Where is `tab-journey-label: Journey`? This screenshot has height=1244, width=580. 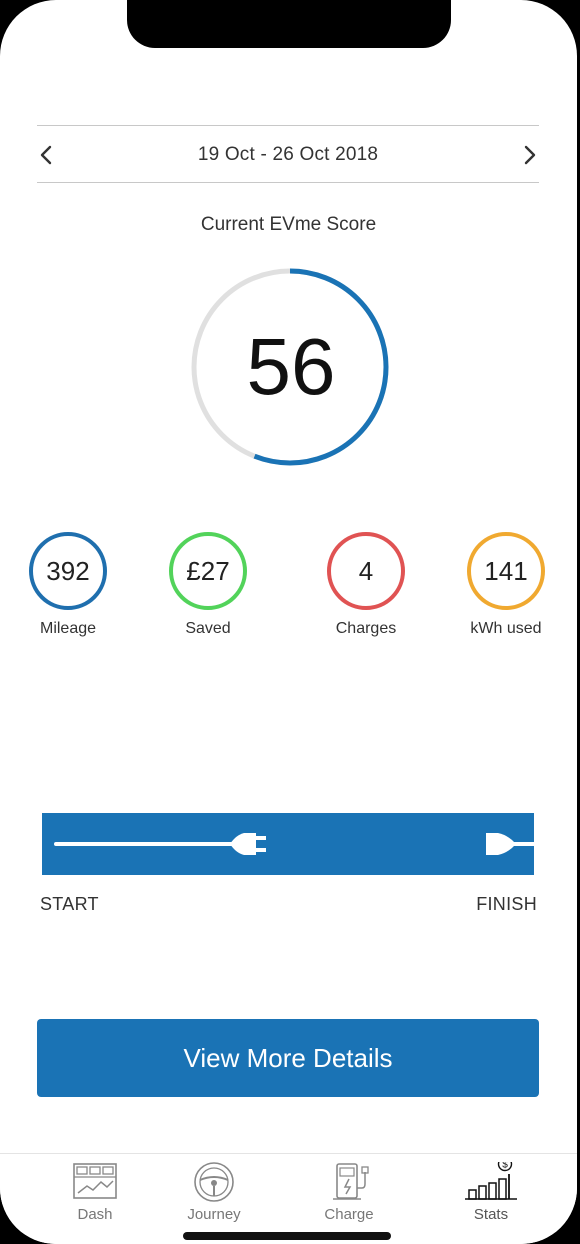 tab-journey-label: Journey is located at coordinates (214, 1214).